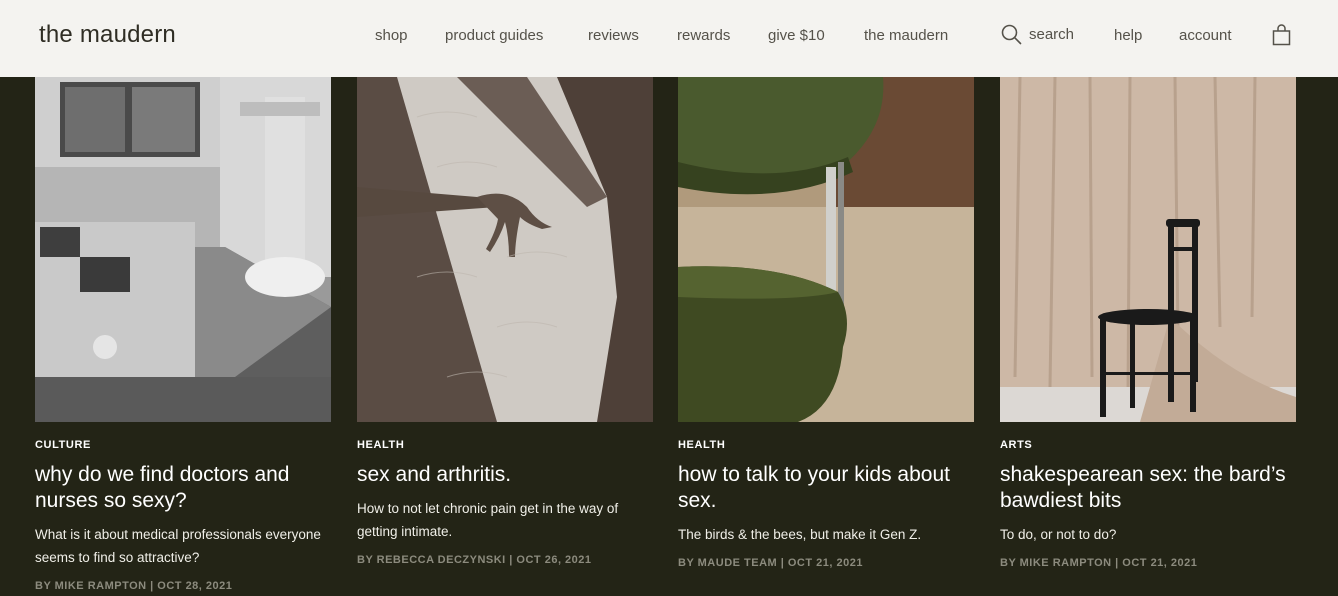 This screenshot has width=1338, height=596. What do you see at coordinates (613, 35) in the screenshot?
I see `nav-reviews: reviews` at bounding box center [613, 35].